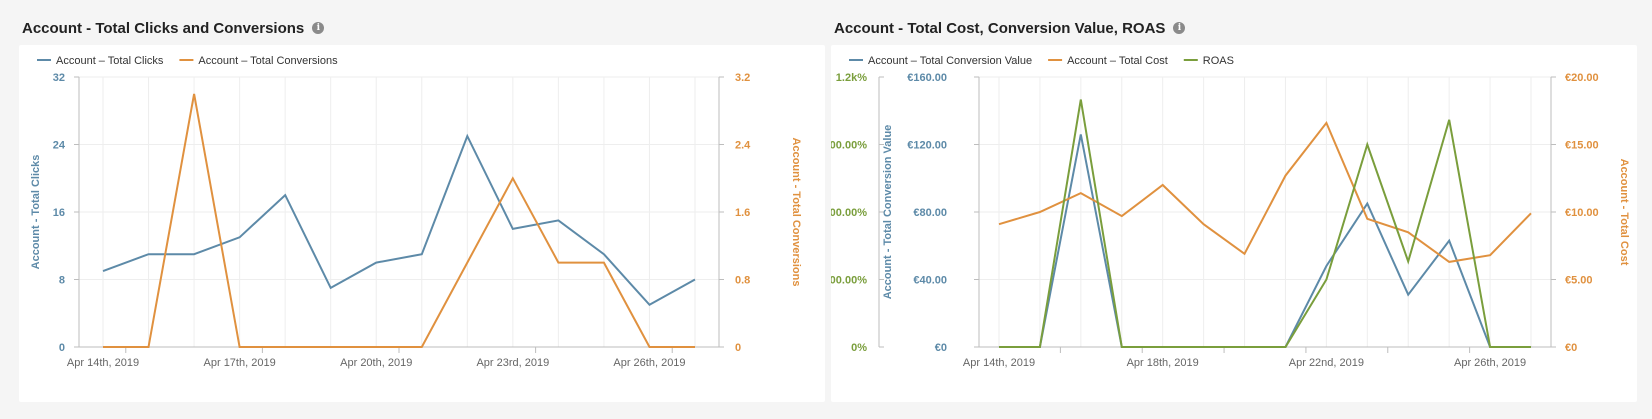 This screenshot has width=1652, height=419. I want to click on legend-label: Account – Total Conversion Value, so click(950, 61).